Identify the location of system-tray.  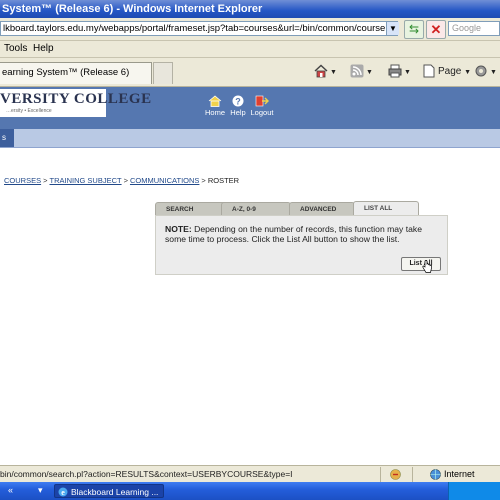
(474, 491).